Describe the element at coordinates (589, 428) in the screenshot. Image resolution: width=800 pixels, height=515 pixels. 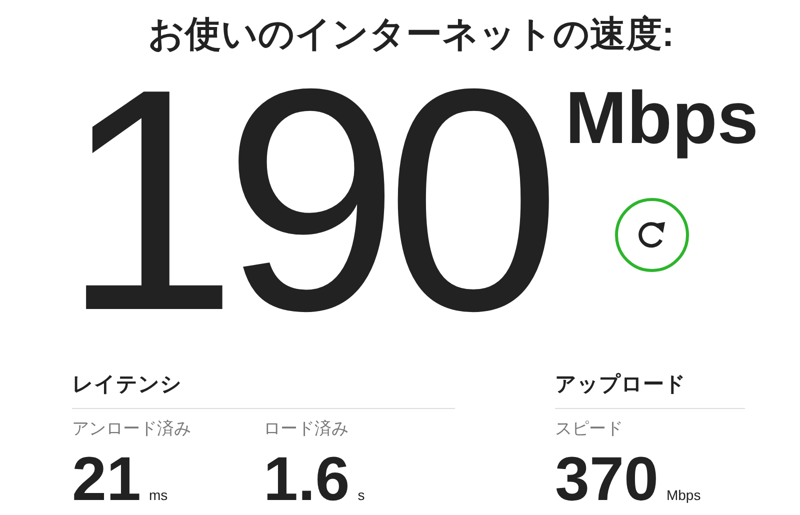
I see `metric-label: スピード` at that location.